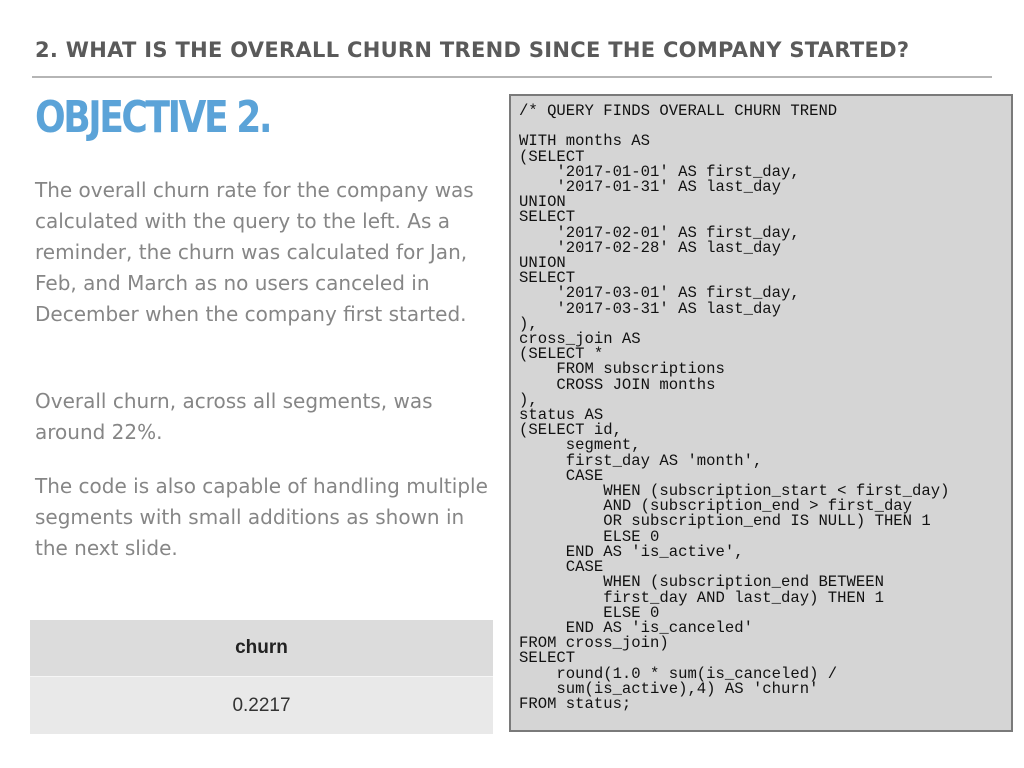  I want to click on table-row: 0.2217, so click(261, 705).